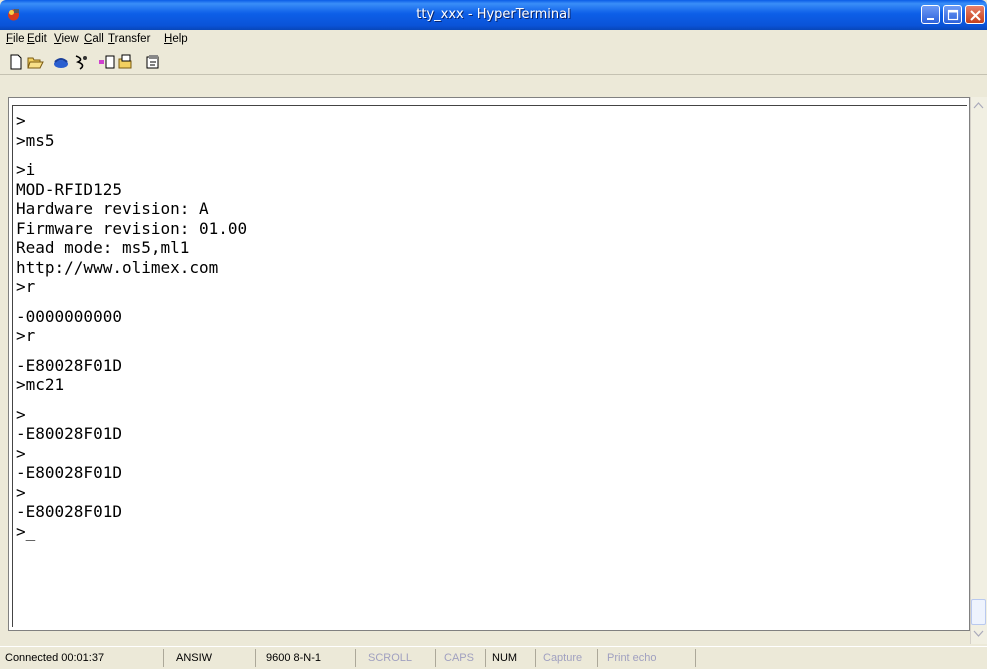  I want to click on menu-help: Help, so click(176, 39).